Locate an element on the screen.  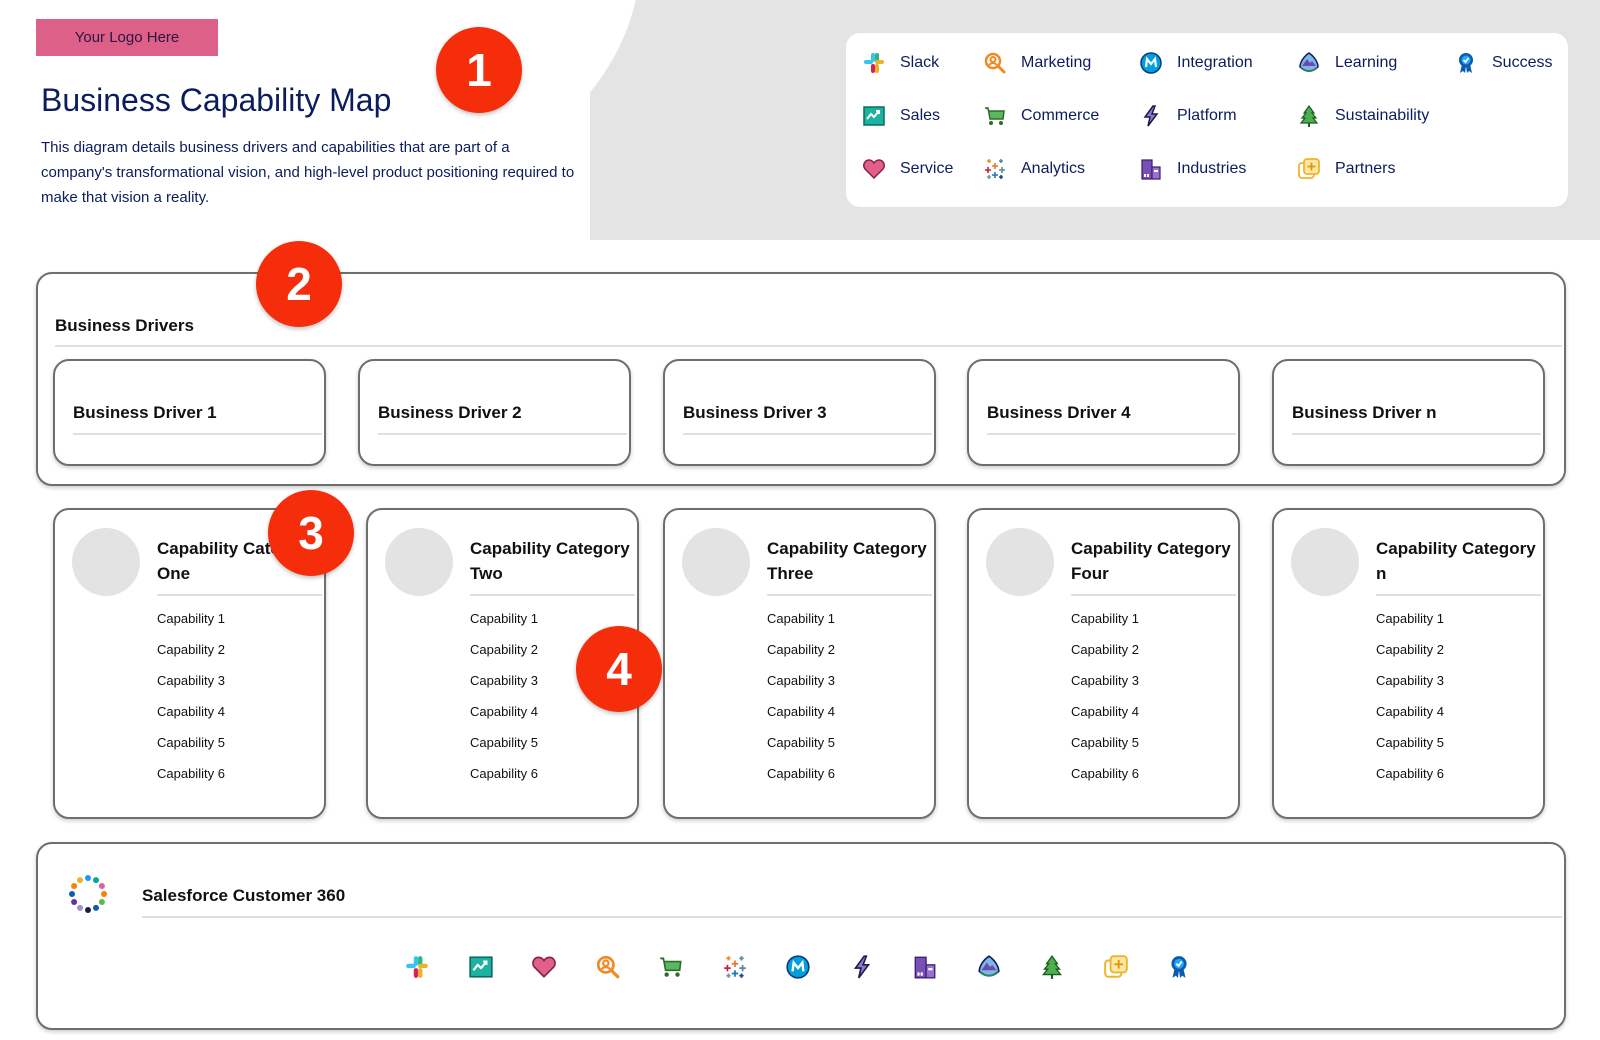
legend-label: Platform is located at coordinates (1207, 115).